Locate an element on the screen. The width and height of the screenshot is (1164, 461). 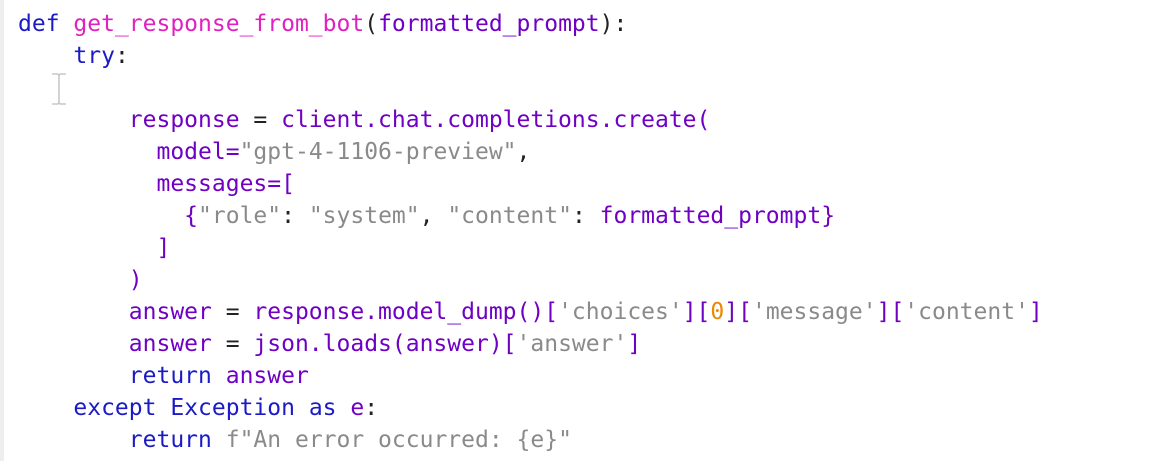
code-line-6: messages=[ is located at coordinates (225, 184).